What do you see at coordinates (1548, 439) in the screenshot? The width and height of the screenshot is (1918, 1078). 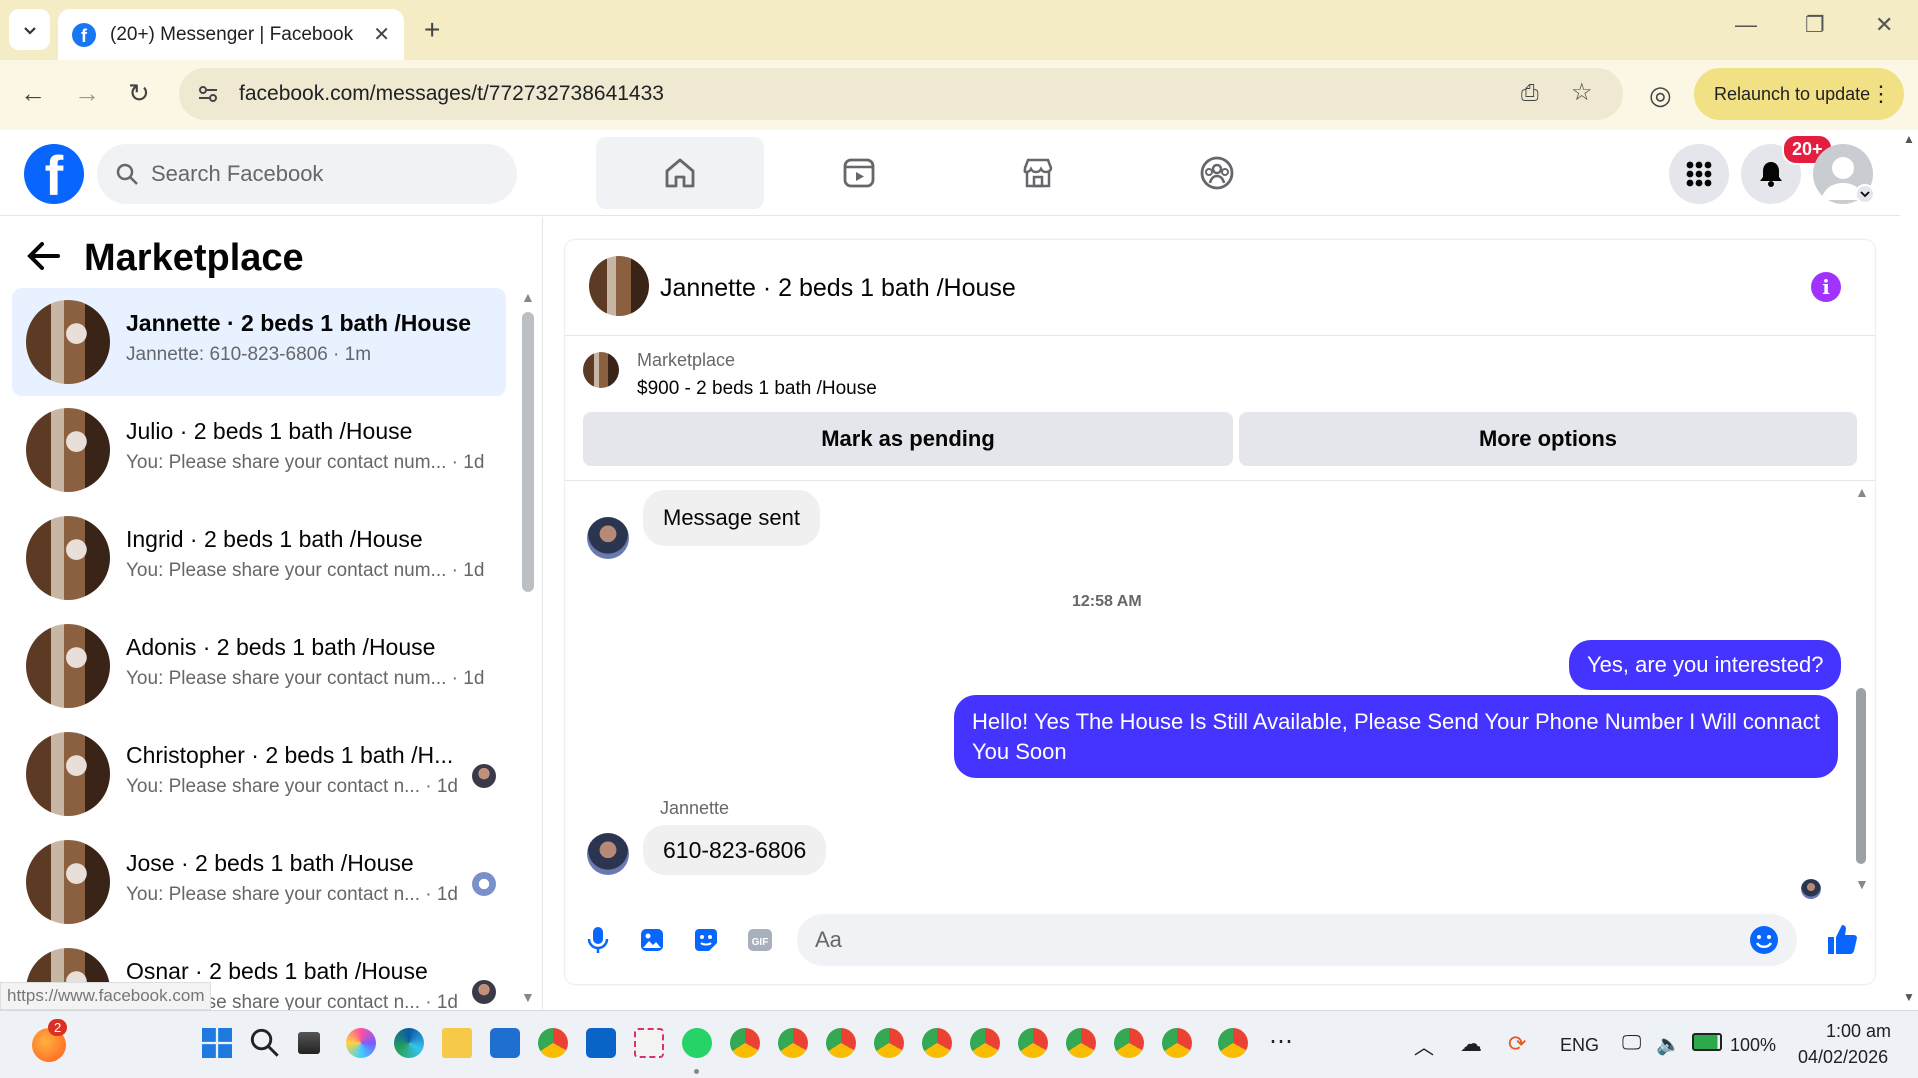 I see `more-options-button: More options` at bounding box center [1548, 439].